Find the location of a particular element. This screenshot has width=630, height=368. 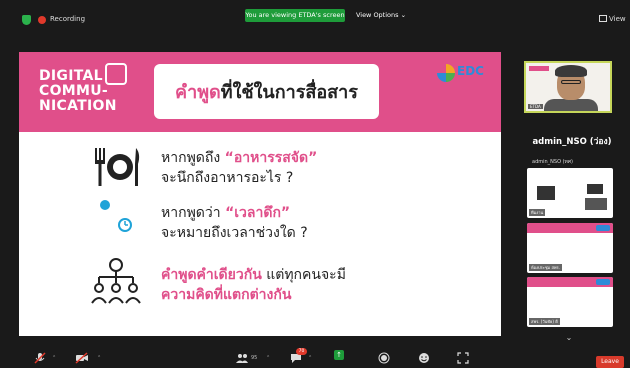

thumbnail-name: ห้องประชุม สพร. is located at coordinates (545, 267).